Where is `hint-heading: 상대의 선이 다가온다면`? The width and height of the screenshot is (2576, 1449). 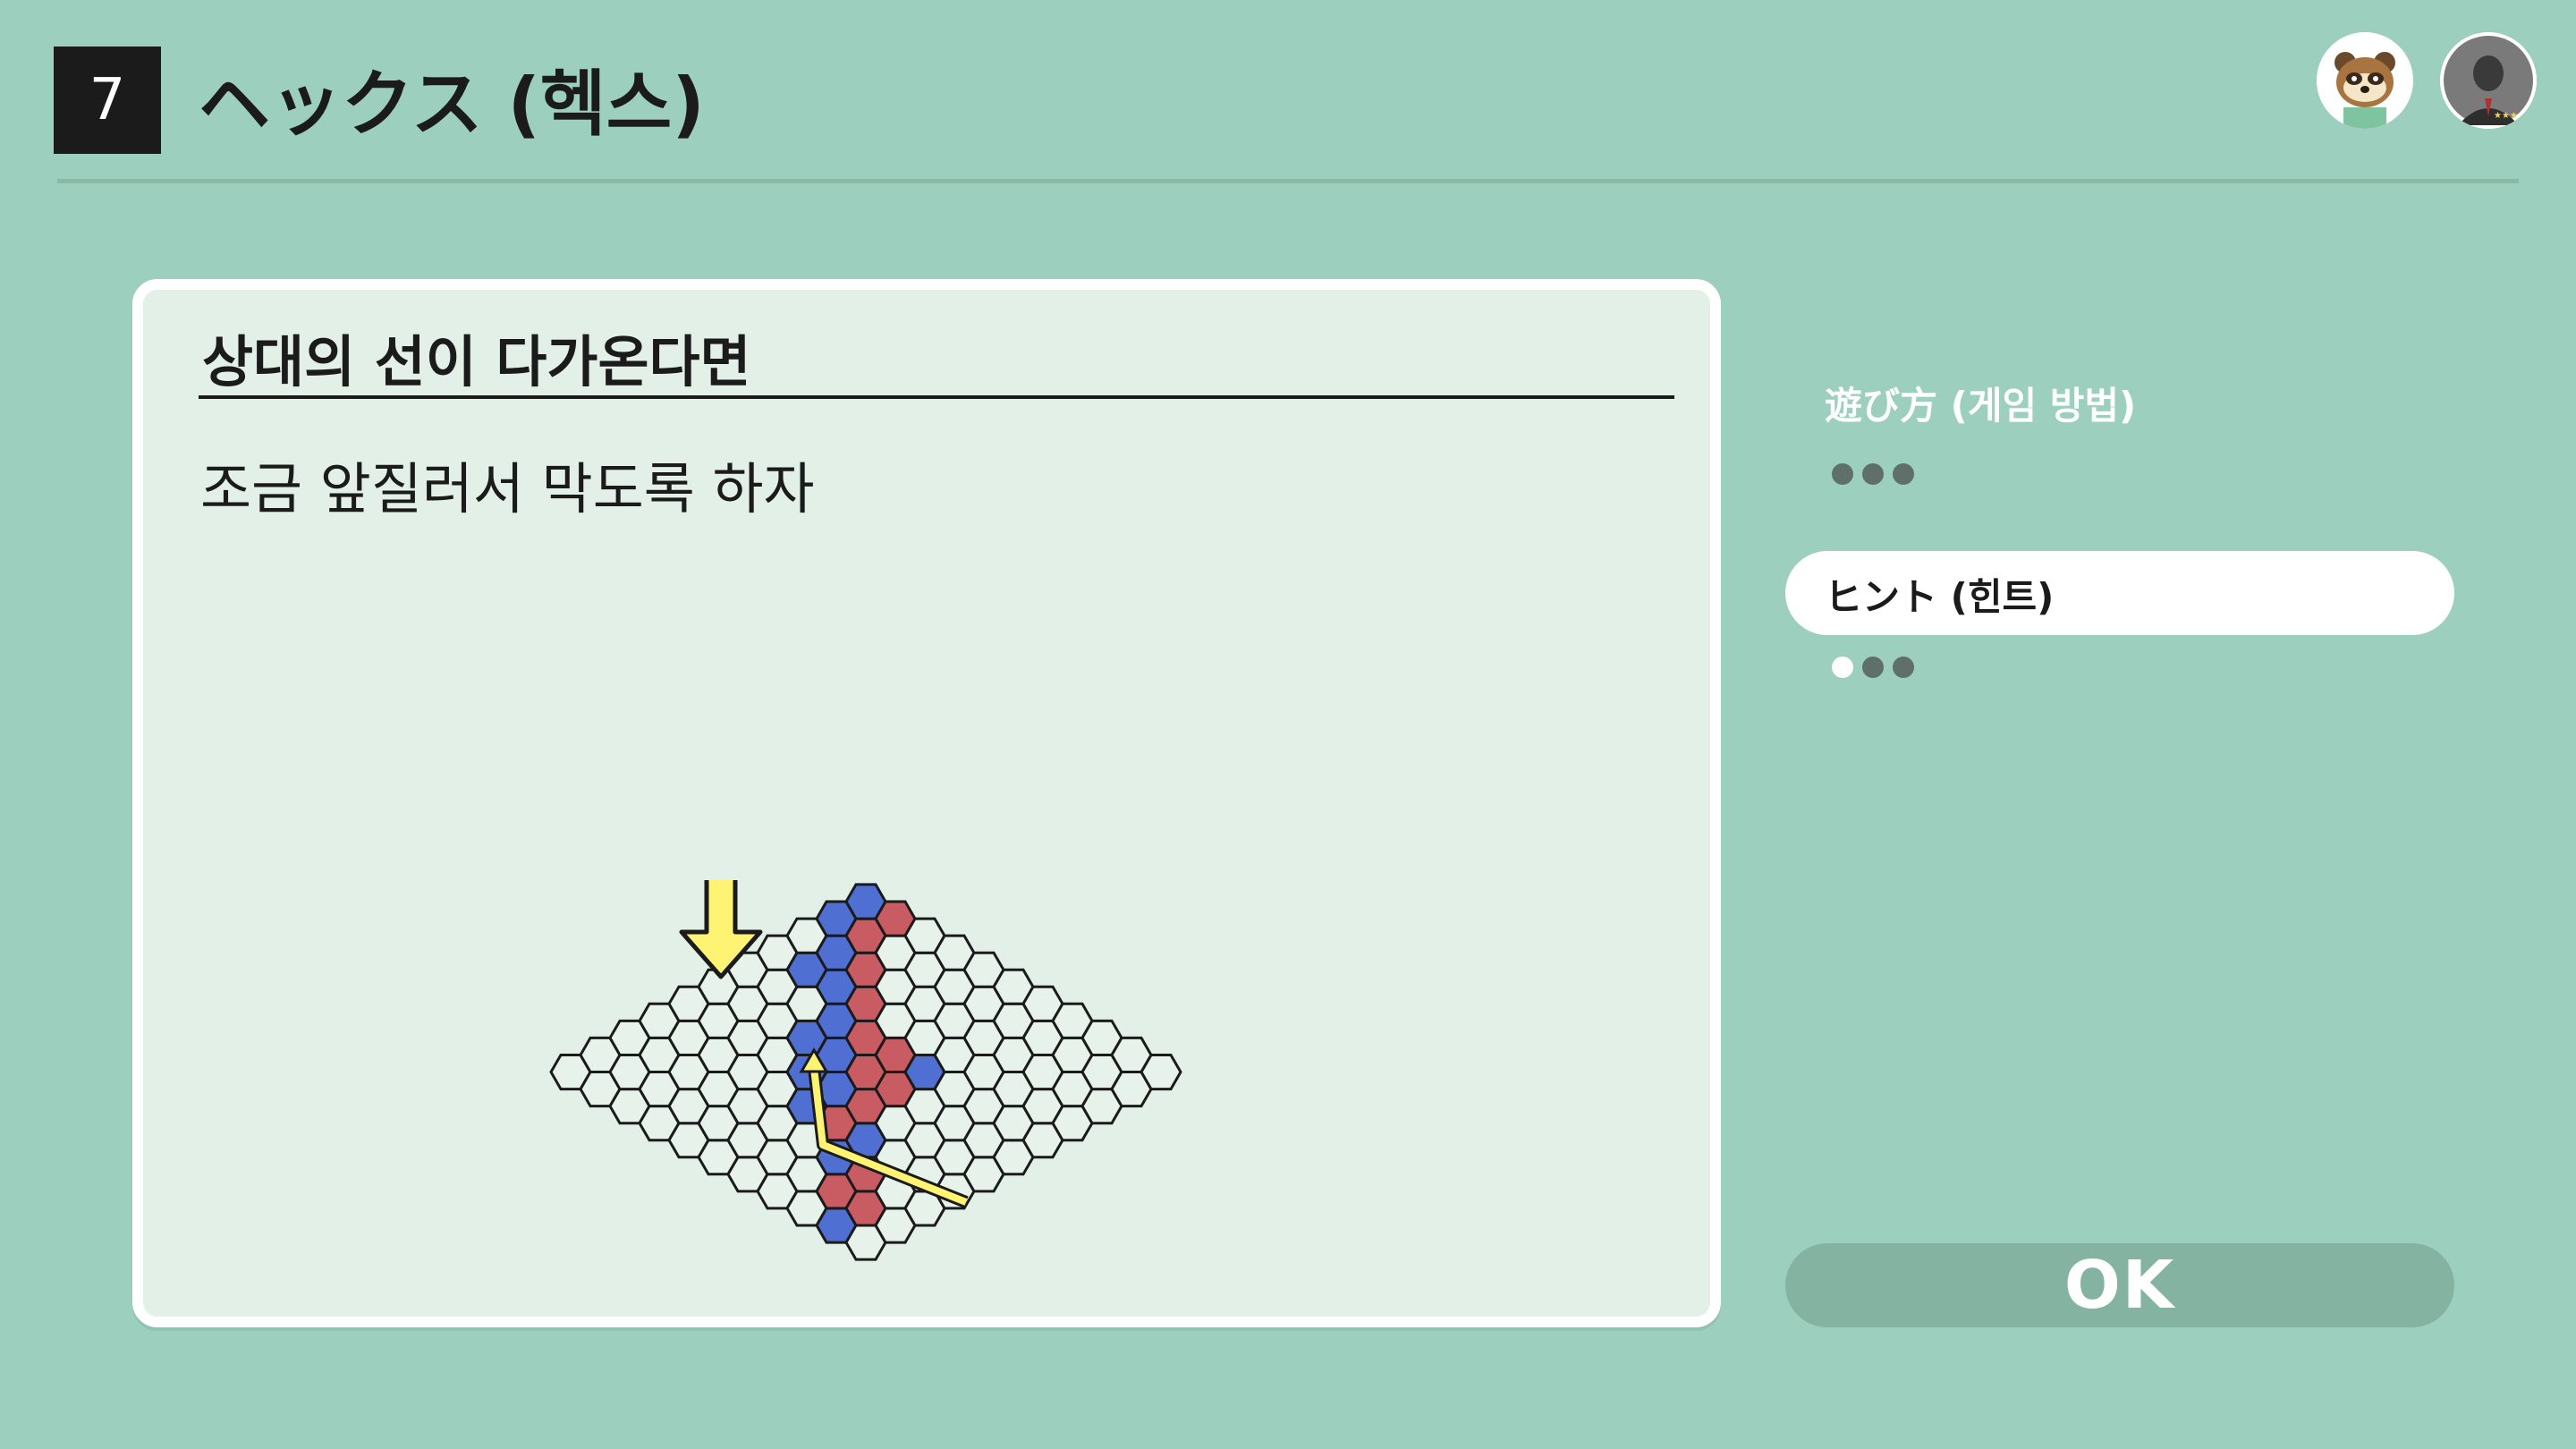
hint-heading: 상대의 선이 다가온다면 is located at coordinates (476, 361).